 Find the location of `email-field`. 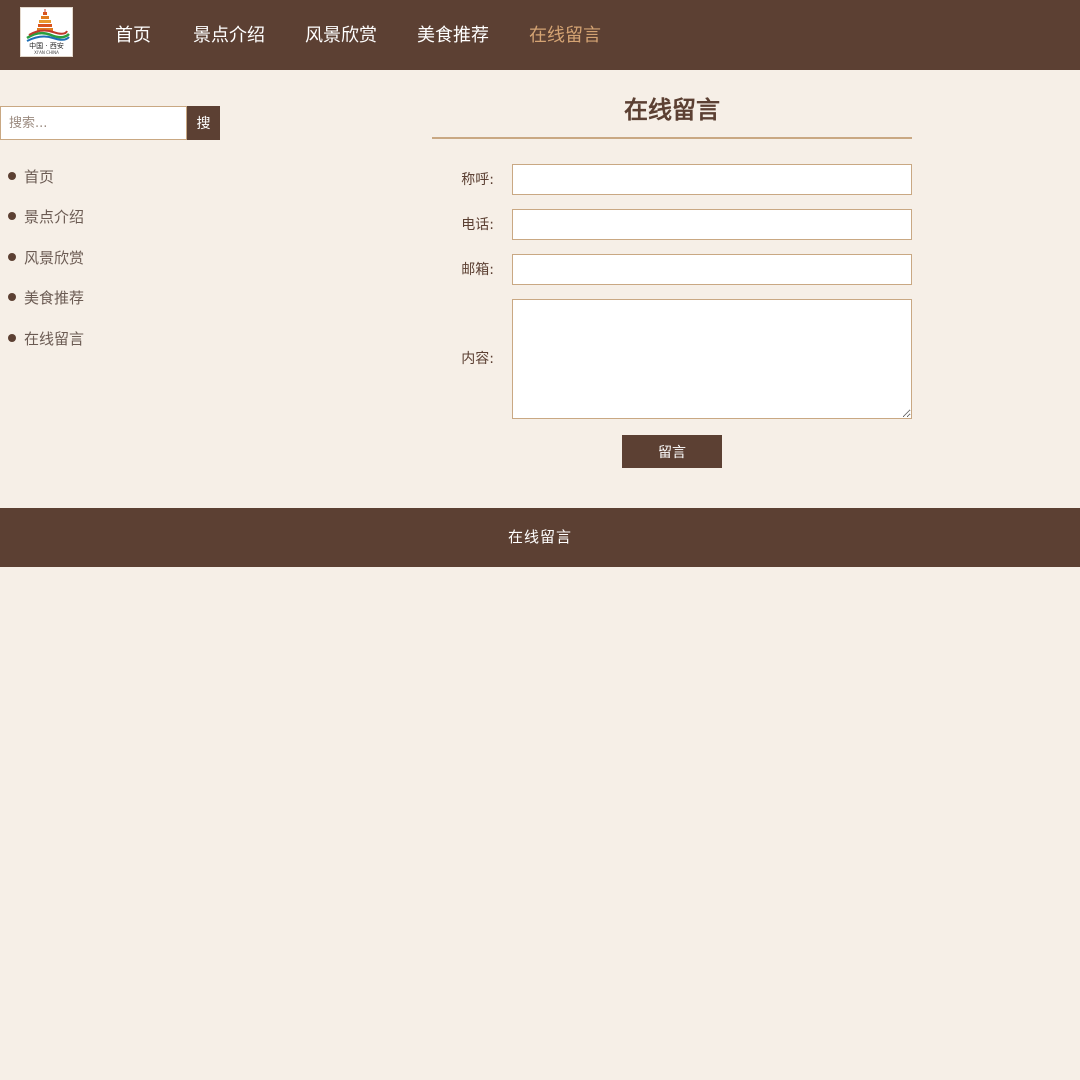

email-field is located at coordinates (712, 269).